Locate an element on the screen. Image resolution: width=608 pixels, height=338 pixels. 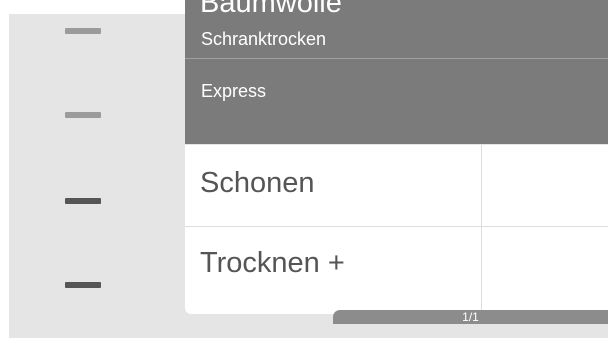
program-option: Schranktrocken is located at coordinates (264, 39).